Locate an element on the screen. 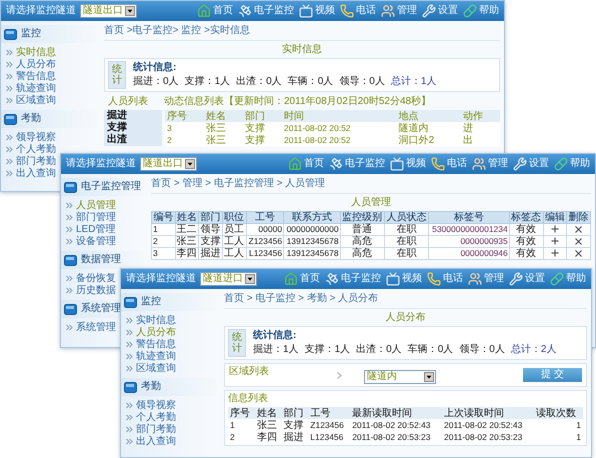 The width and height of the screenshot is (596, 458). sidebar-item: 设备管理 is located at coordinates (88, 241).